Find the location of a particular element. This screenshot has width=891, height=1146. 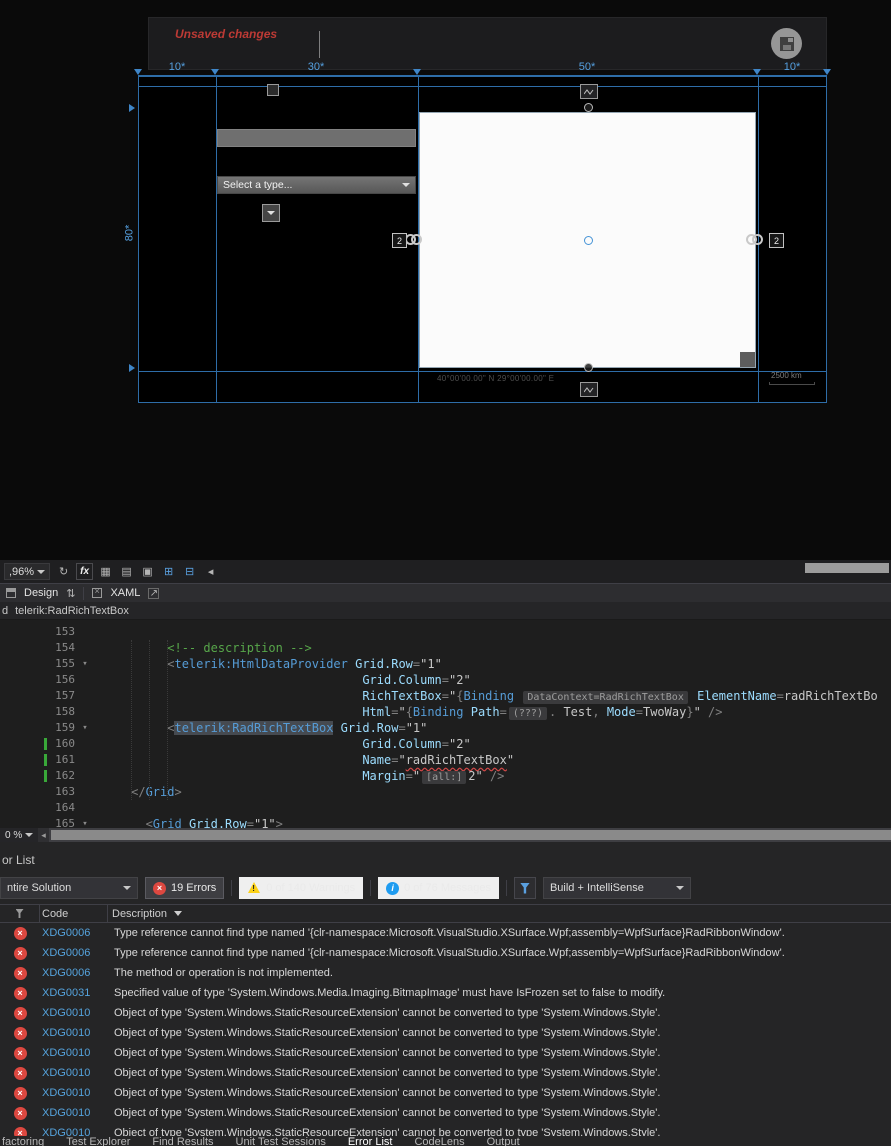

editor-hscrollbar is located at coordinates (469, 835).